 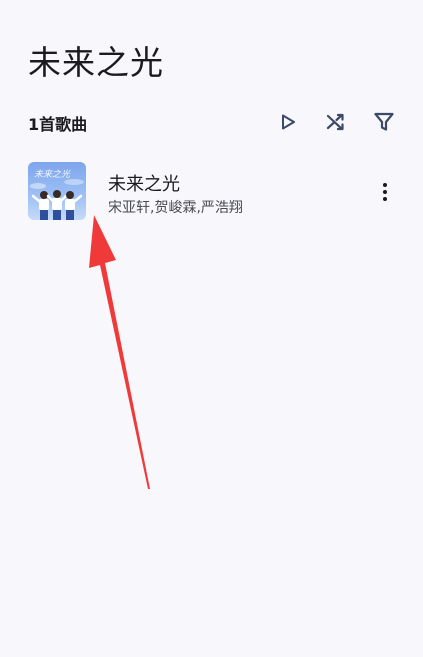 I want to click on song-more-button, so click(x=385, y=192).